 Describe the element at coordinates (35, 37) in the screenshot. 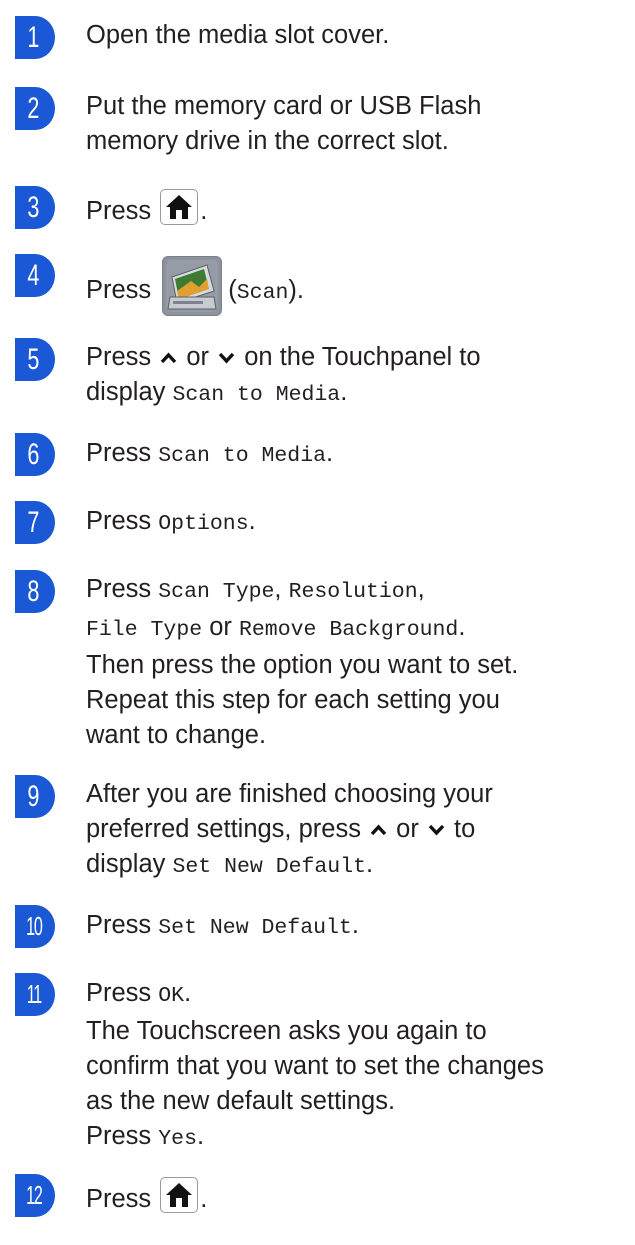

I see `step-number-1: 1` at that location.